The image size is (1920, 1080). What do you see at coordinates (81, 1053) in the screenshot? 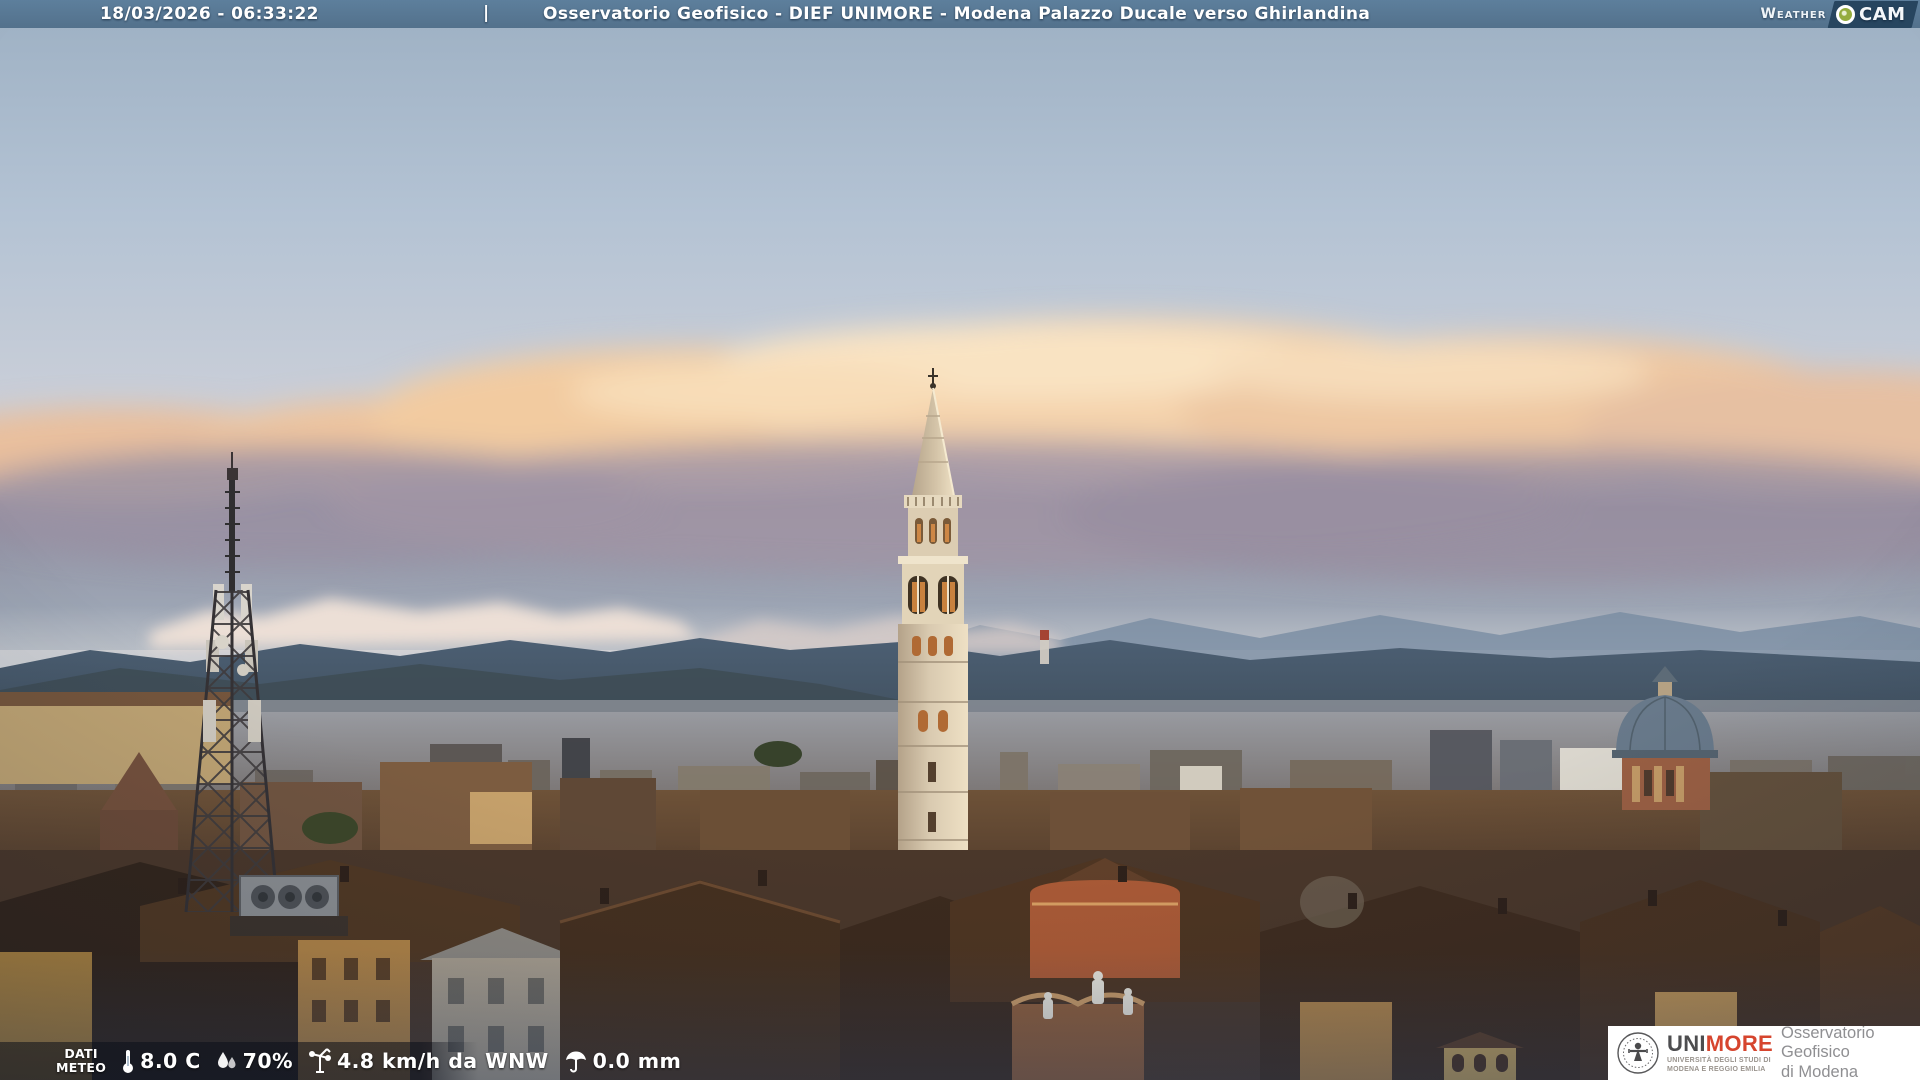
I see `meteo-label-line1: DATI` at bounding box center [81, 1053].